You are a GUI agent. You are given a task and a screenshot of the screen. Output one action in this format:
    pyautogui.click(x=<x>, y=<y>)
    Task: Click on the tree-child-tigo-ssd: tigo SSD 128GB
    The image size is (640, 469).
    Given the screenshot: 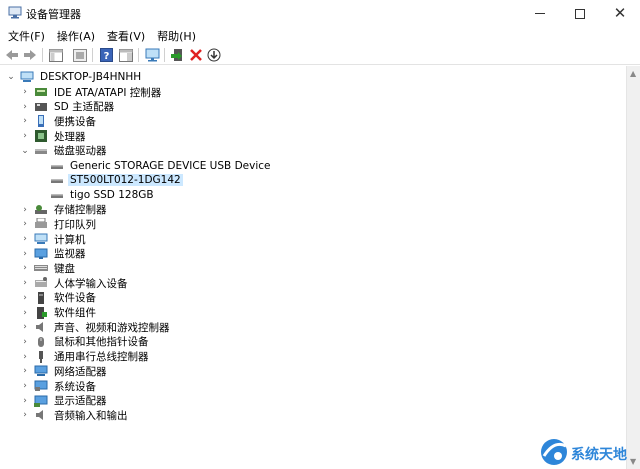 What is the action you would take?
    pyautogui.click(x=101, y=195)
    